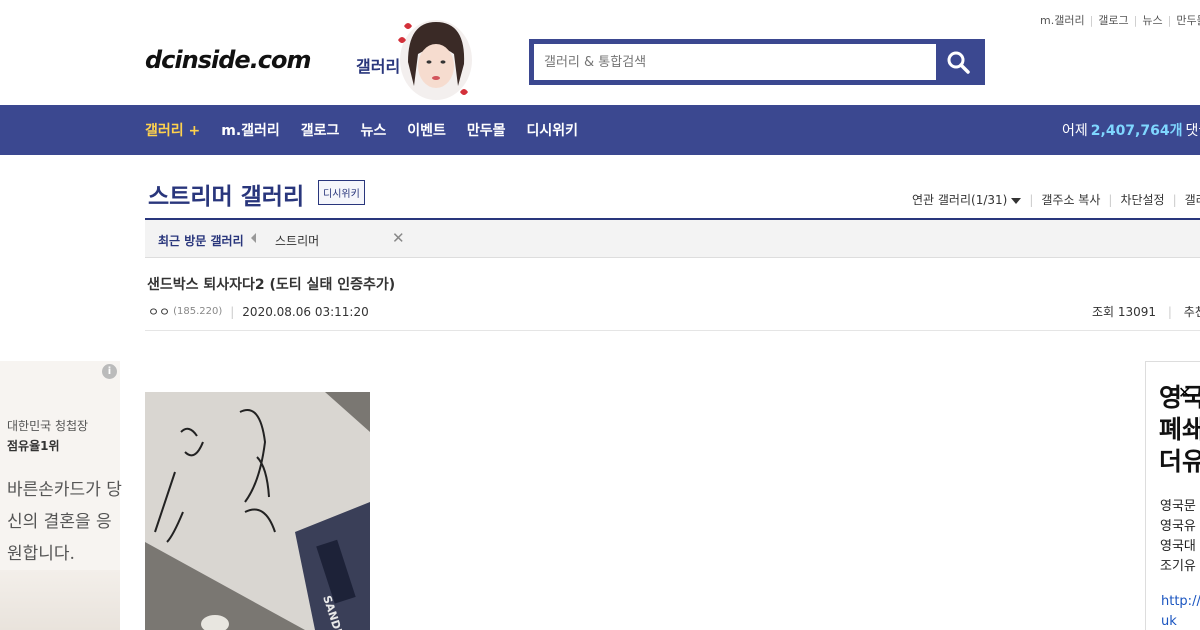 This screenshot has height=630, width=1200. I want to click on related-gallery-dropdown: 연관 갤러리(1/31), so click(967, 199).